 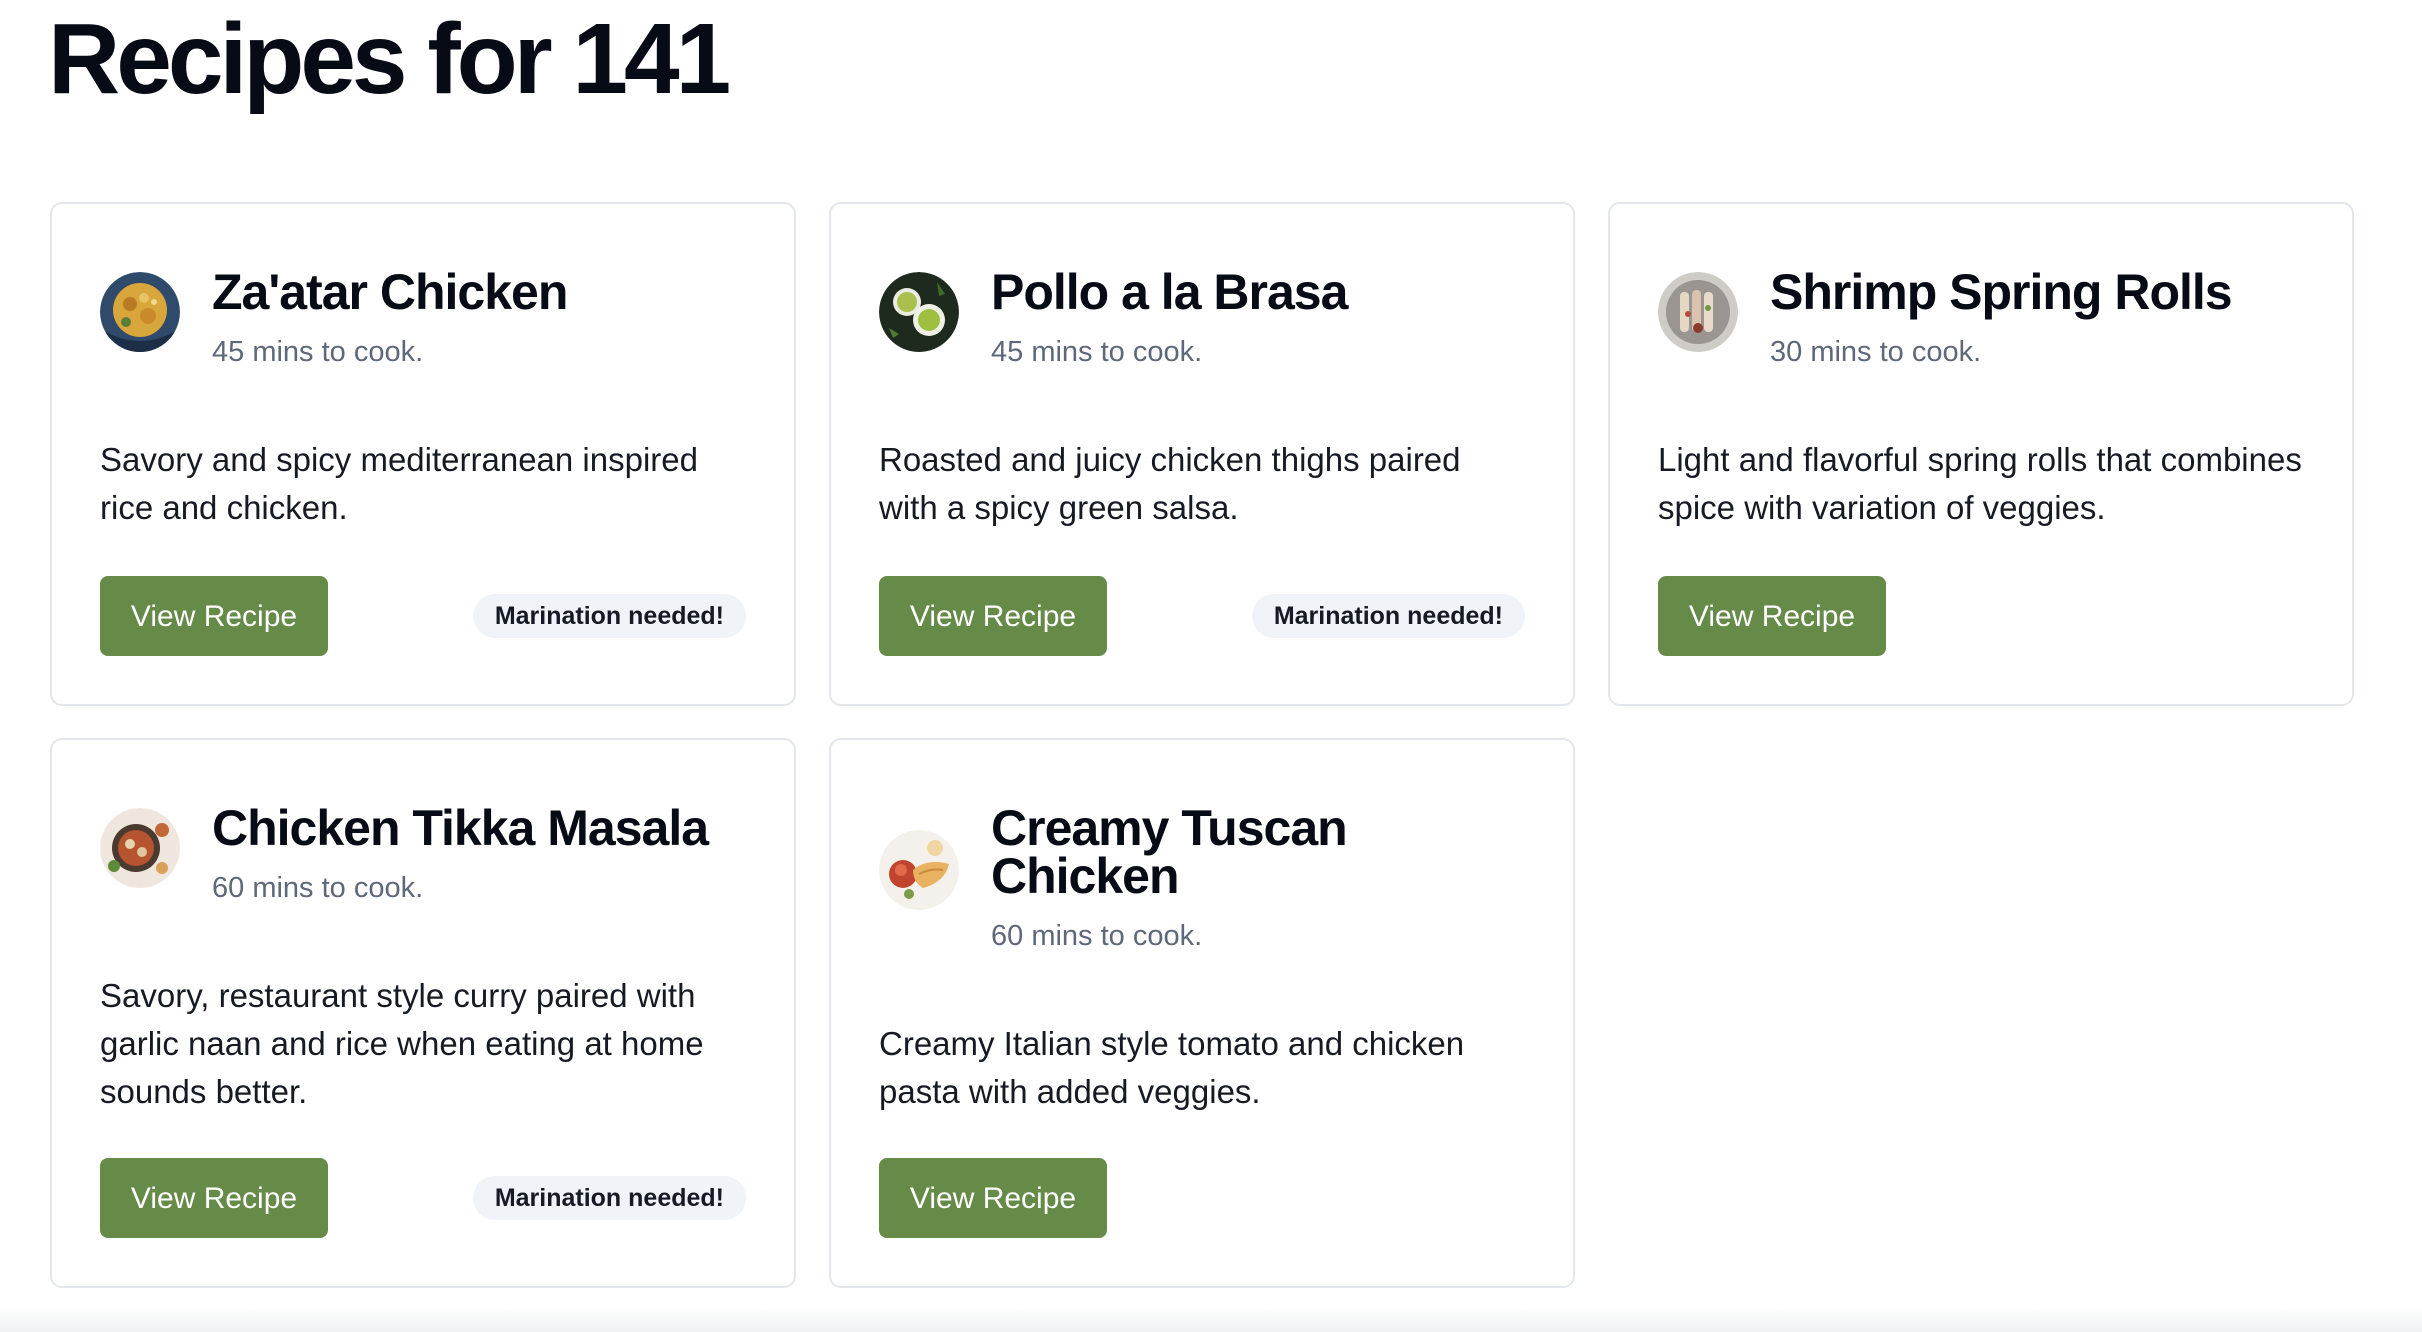 I want to click on recipe-card-header: Shrimp Spring Rolls 30 mins to cook., so click(x=1981, y=317).